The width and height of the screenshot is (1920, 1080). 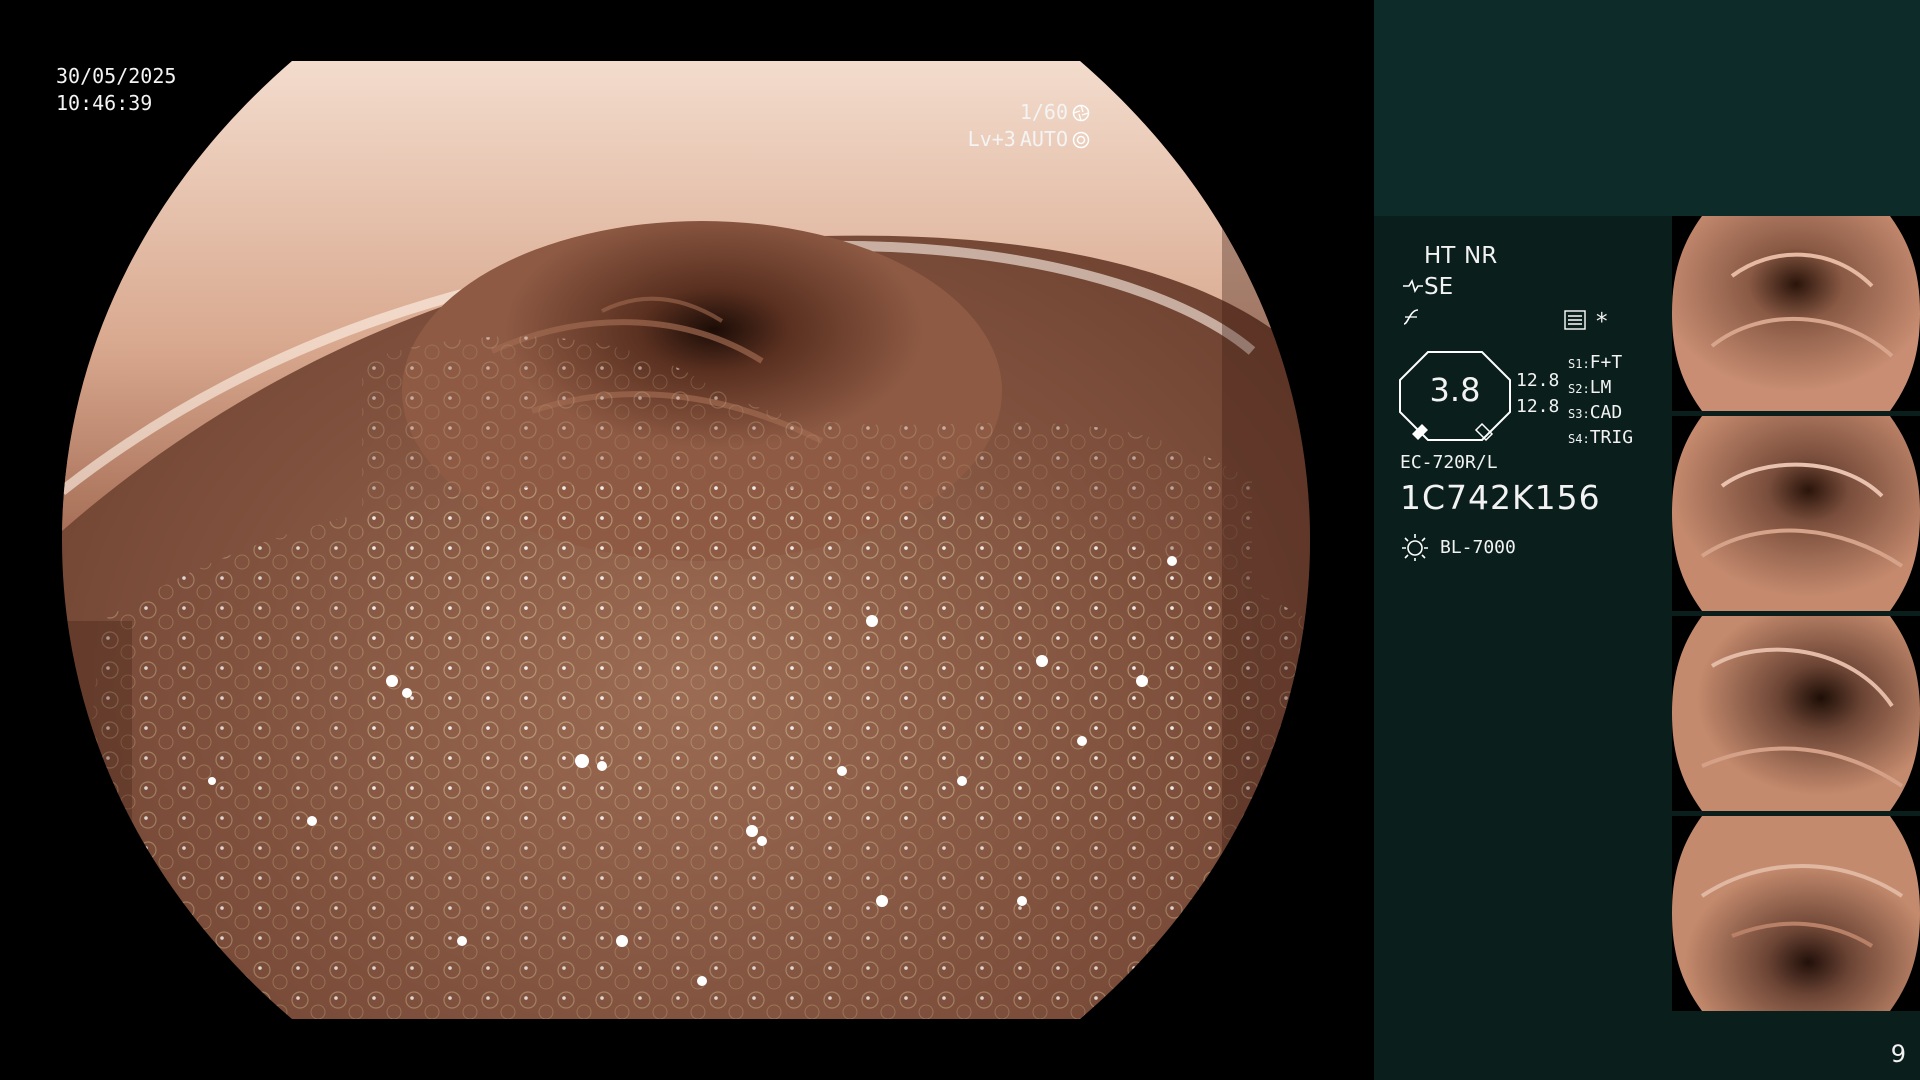 What do you see at coordinates (1081, 139) in the screenshot?
I see `auto-iris-icon` at bounding box center [1081, 139].